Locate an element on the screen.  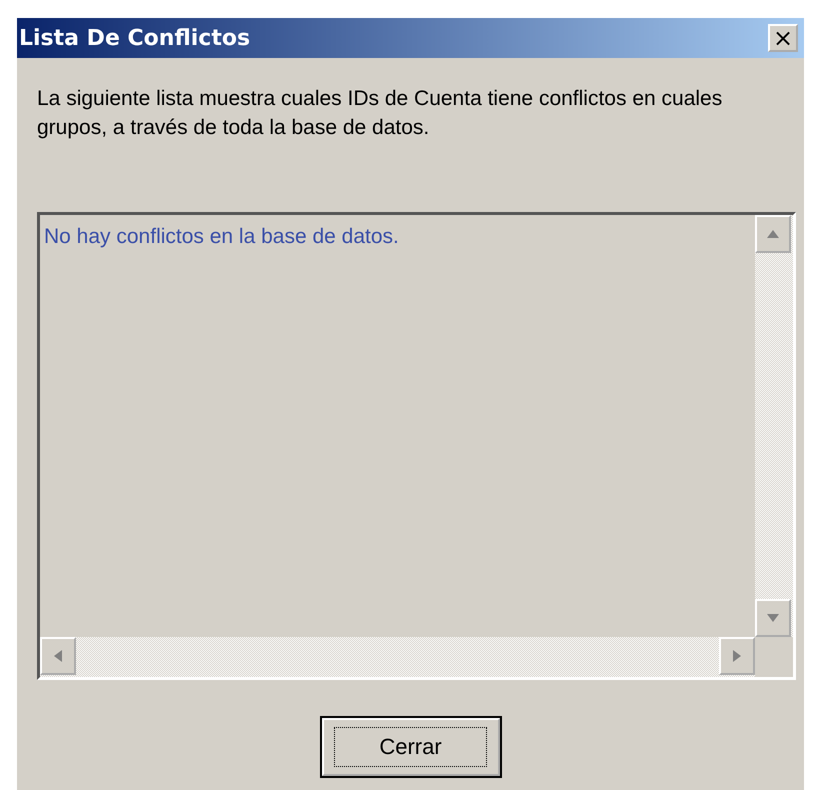
scroll-up-button is located at coordinates (773, 234).